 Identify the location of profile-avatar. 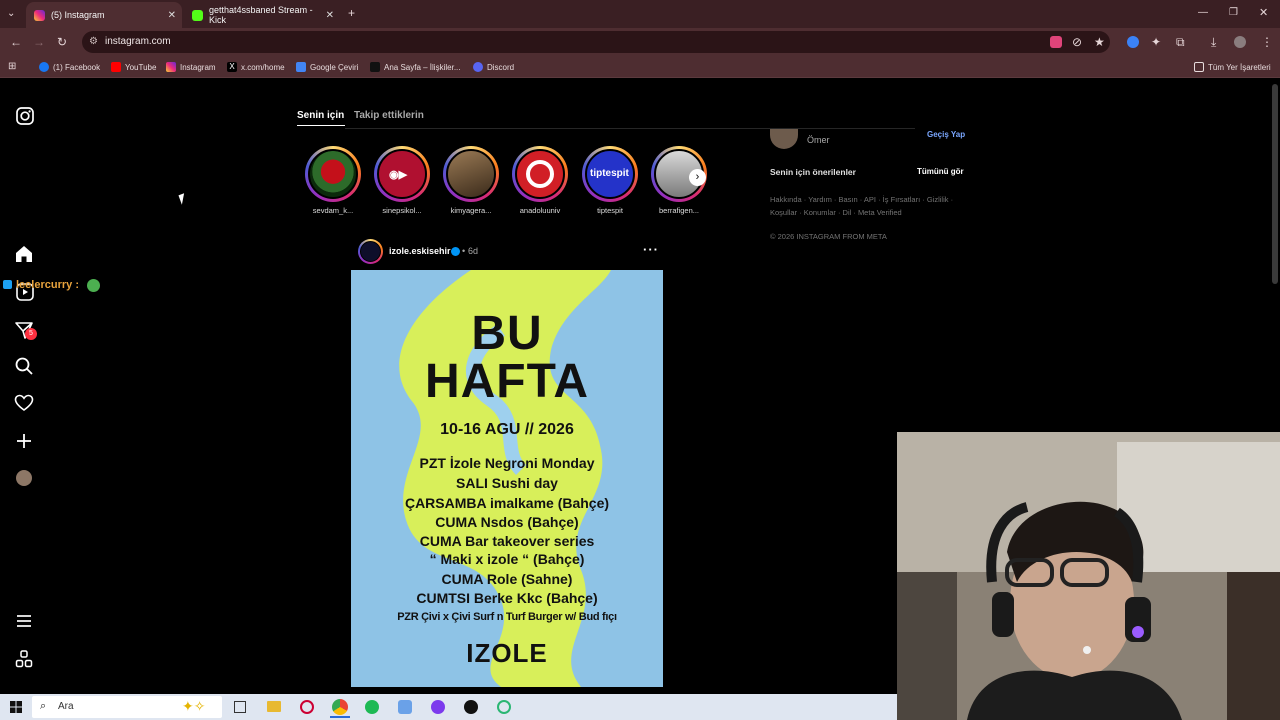
(24, 478).